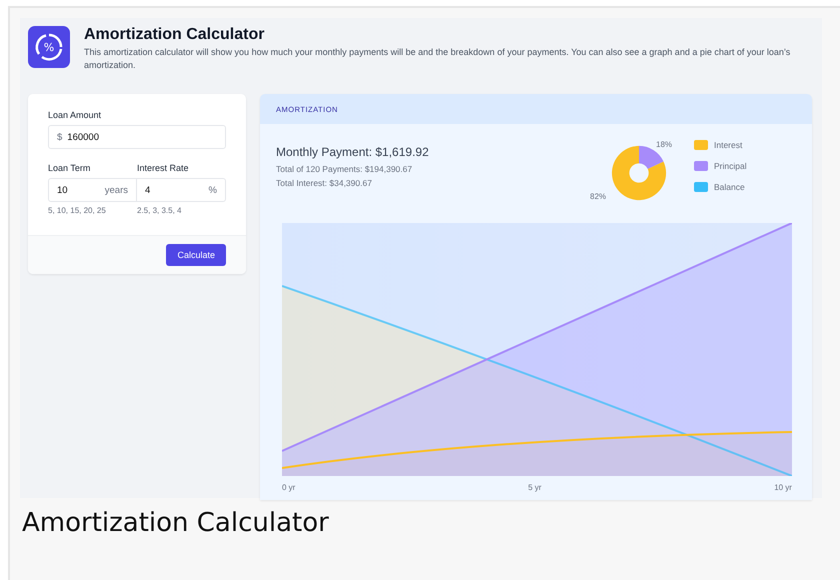  I want to click on axis-label: 10 yr, so click(783, 487).